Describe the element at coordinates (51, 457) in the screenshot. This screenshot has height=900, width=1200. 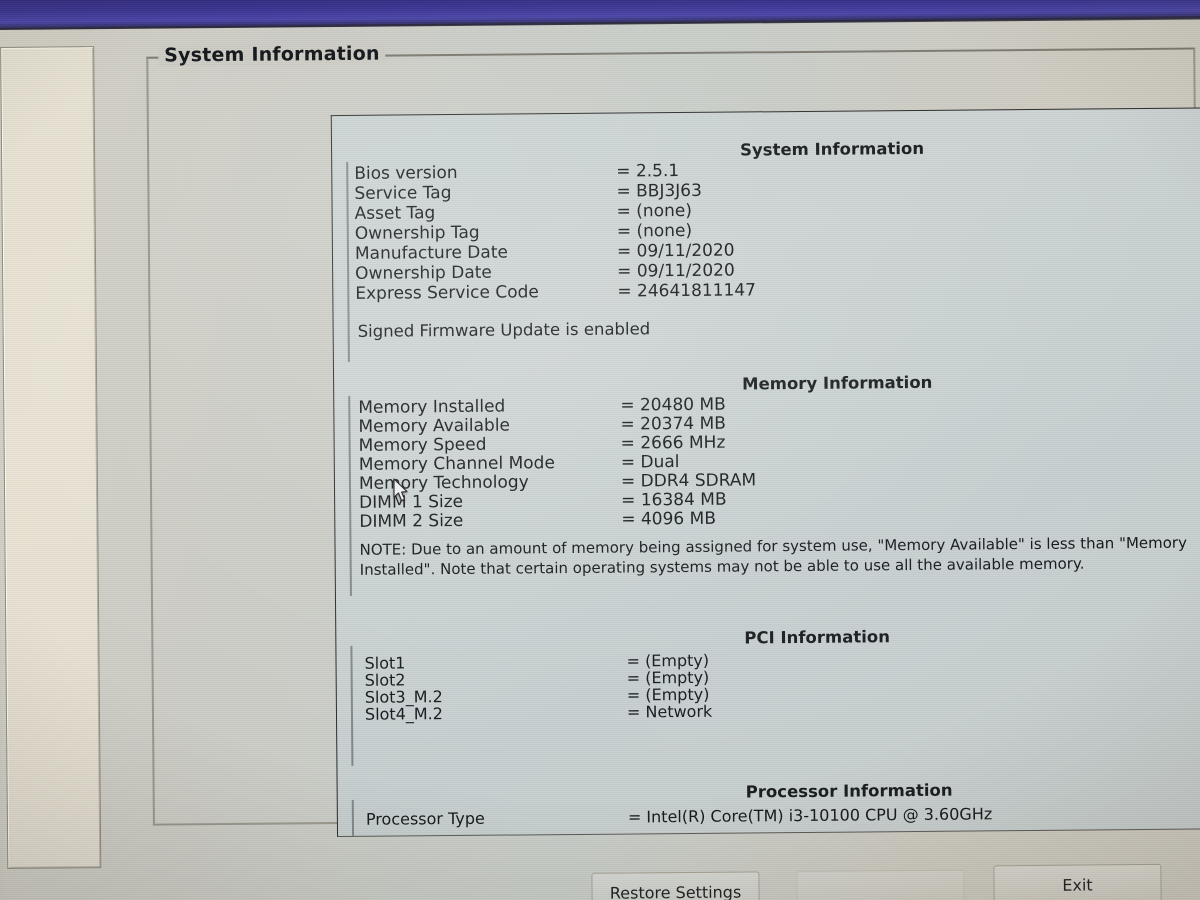
I see `sidebar-list-panel` at that location.